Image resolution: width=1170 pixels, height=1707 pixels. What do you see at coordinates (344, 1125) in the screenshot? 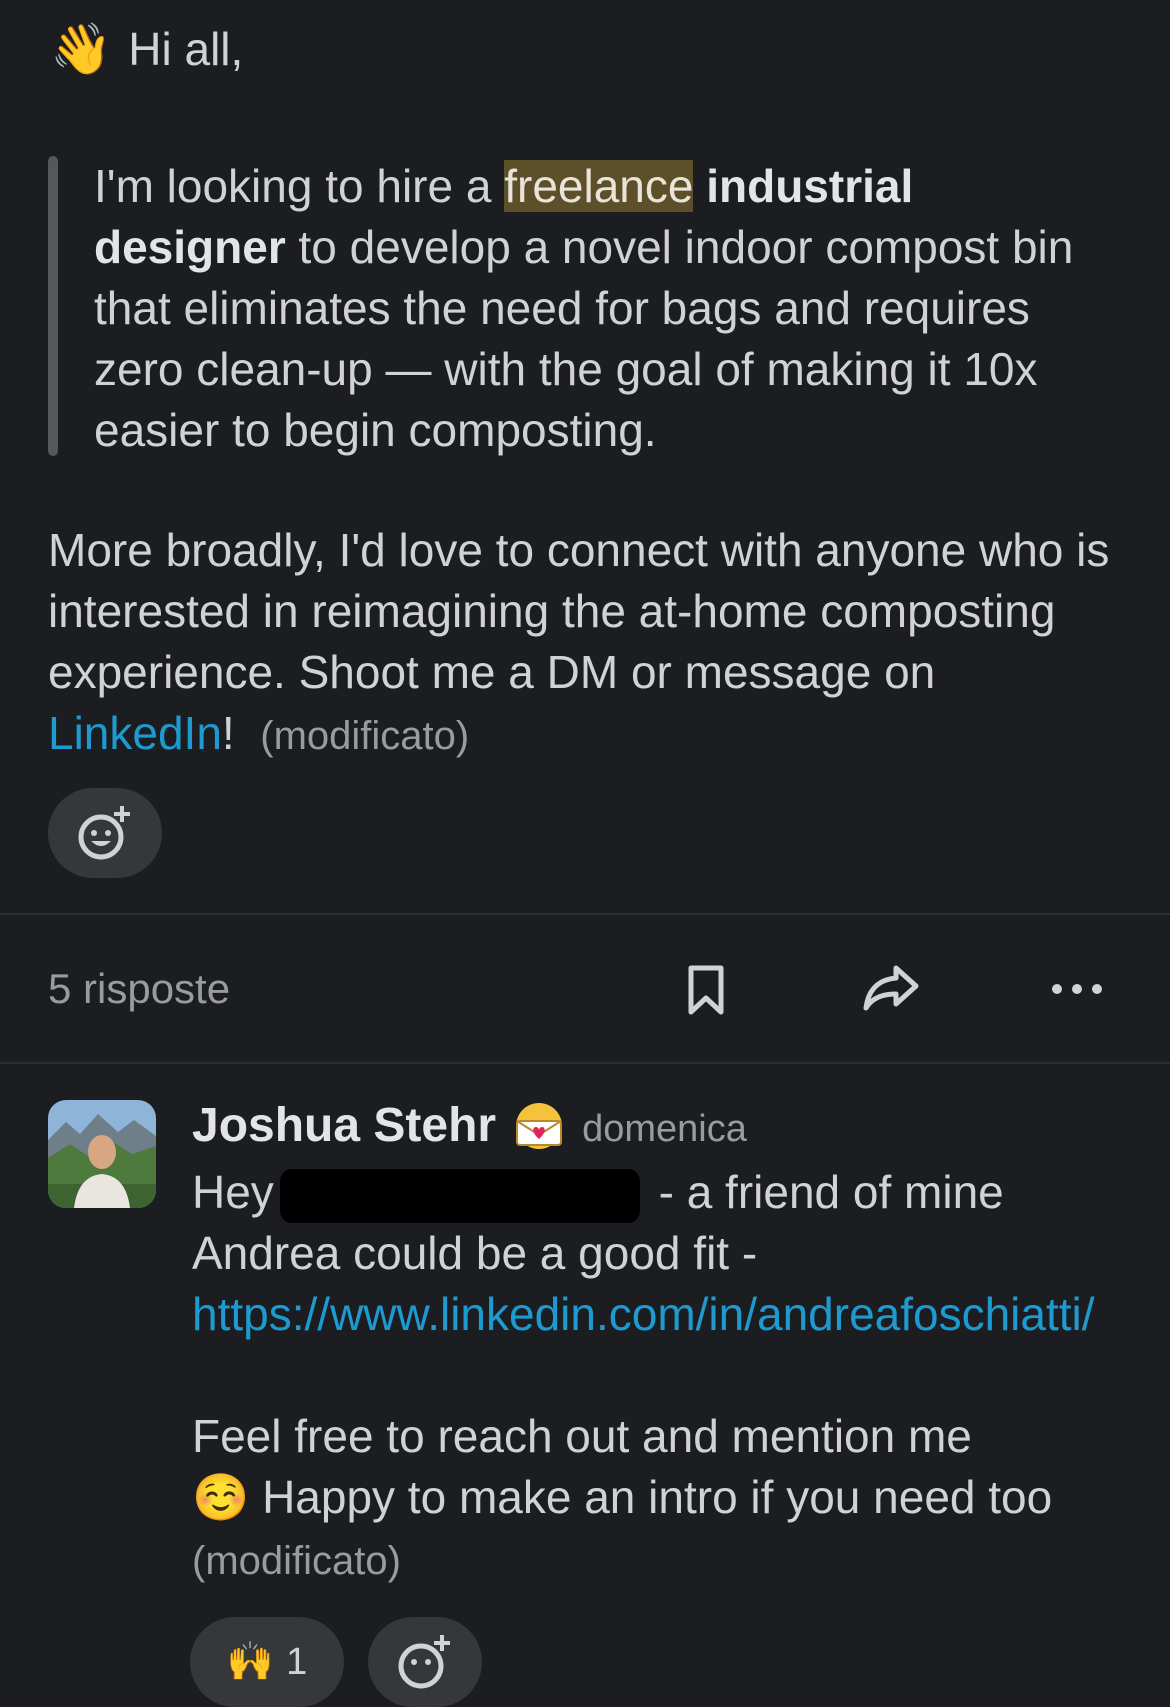
I see `author-name: Joshua Stehr` at bounding box center [344, 1125].